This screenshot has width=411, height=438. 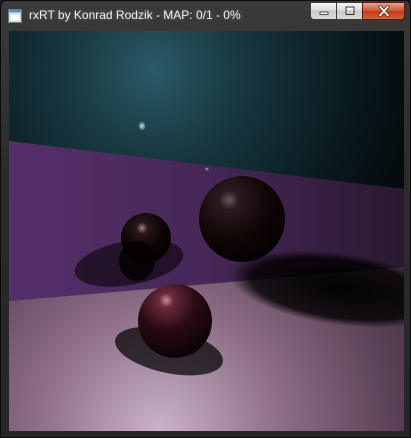 I want to click on title-bar: rxRT by Konrad Rodzik - MAP: 0/1 - 0%, so click(x=205, y=16).